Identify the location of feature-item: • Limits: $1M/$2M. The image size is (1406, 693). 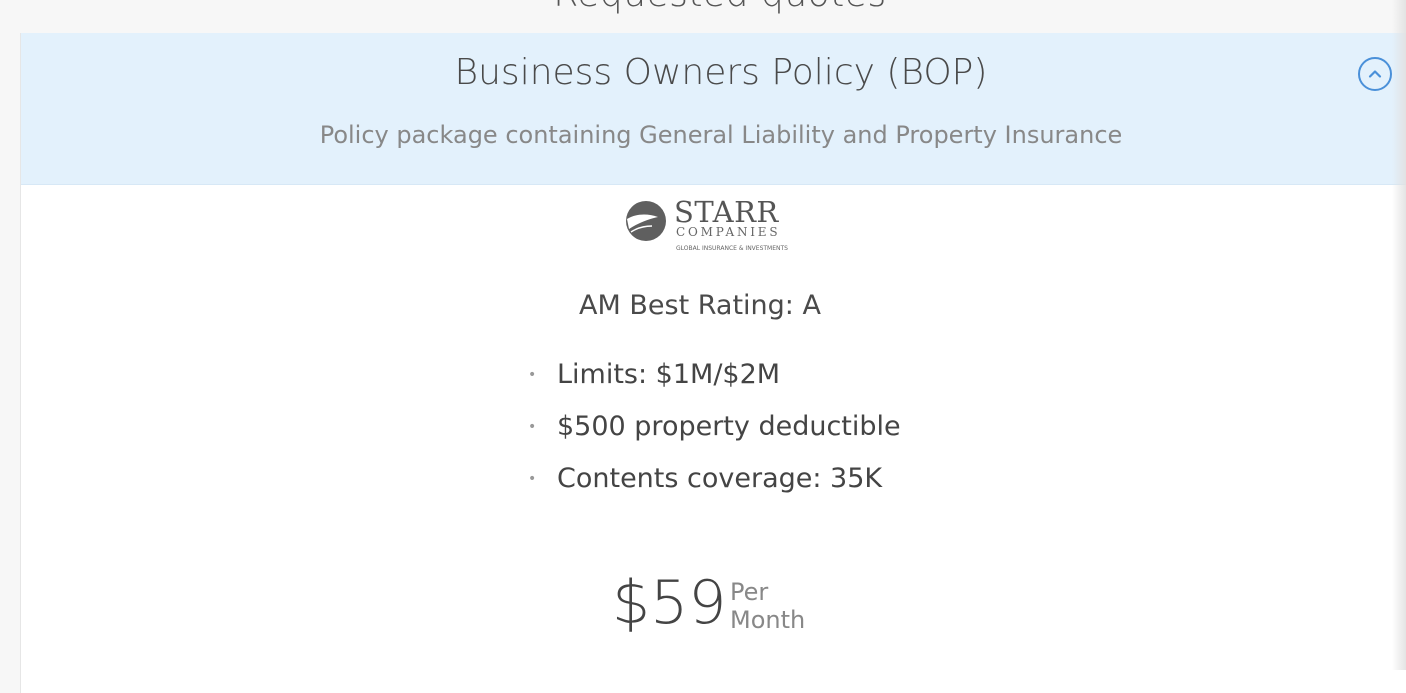
(714, 382).